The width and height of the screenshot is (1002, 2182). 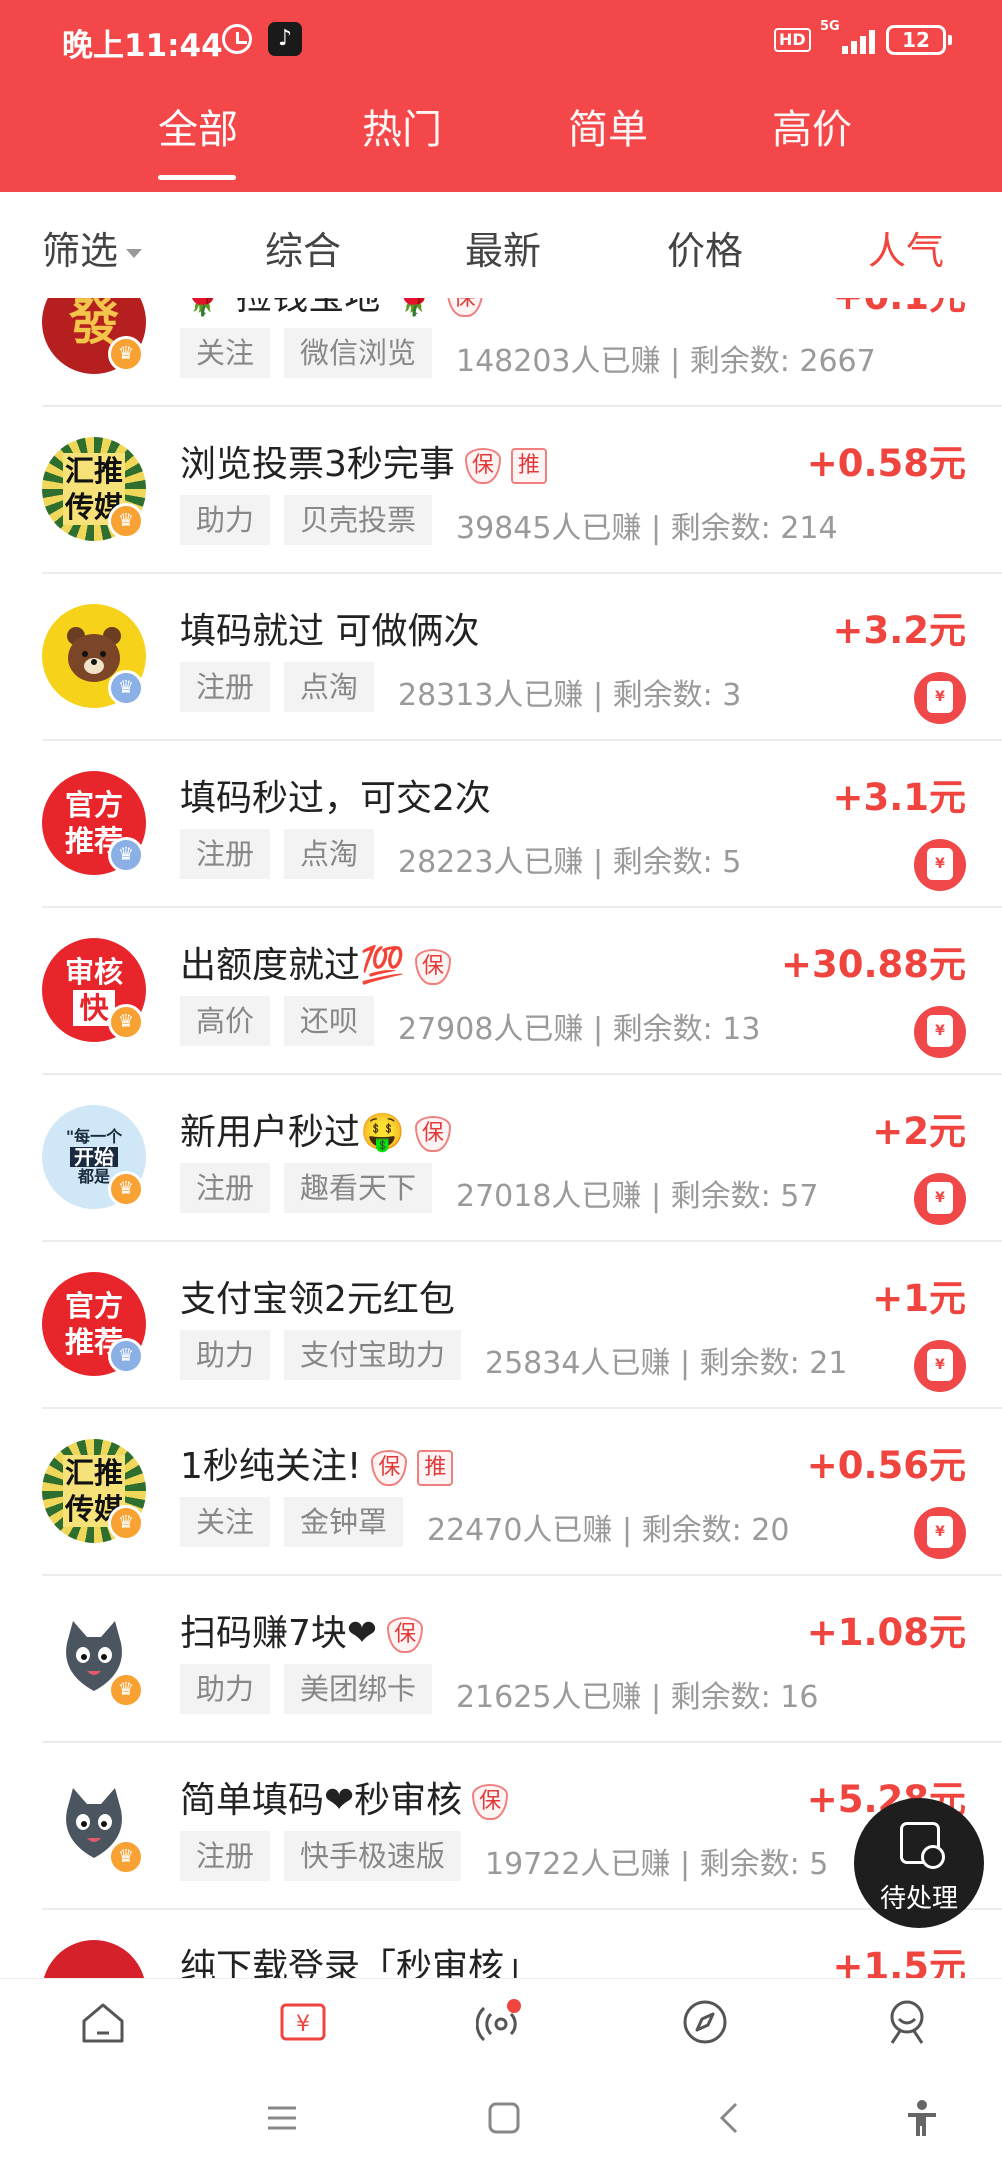 I want to click on task-app-tag: 点淘, so click(x=329, y=854).